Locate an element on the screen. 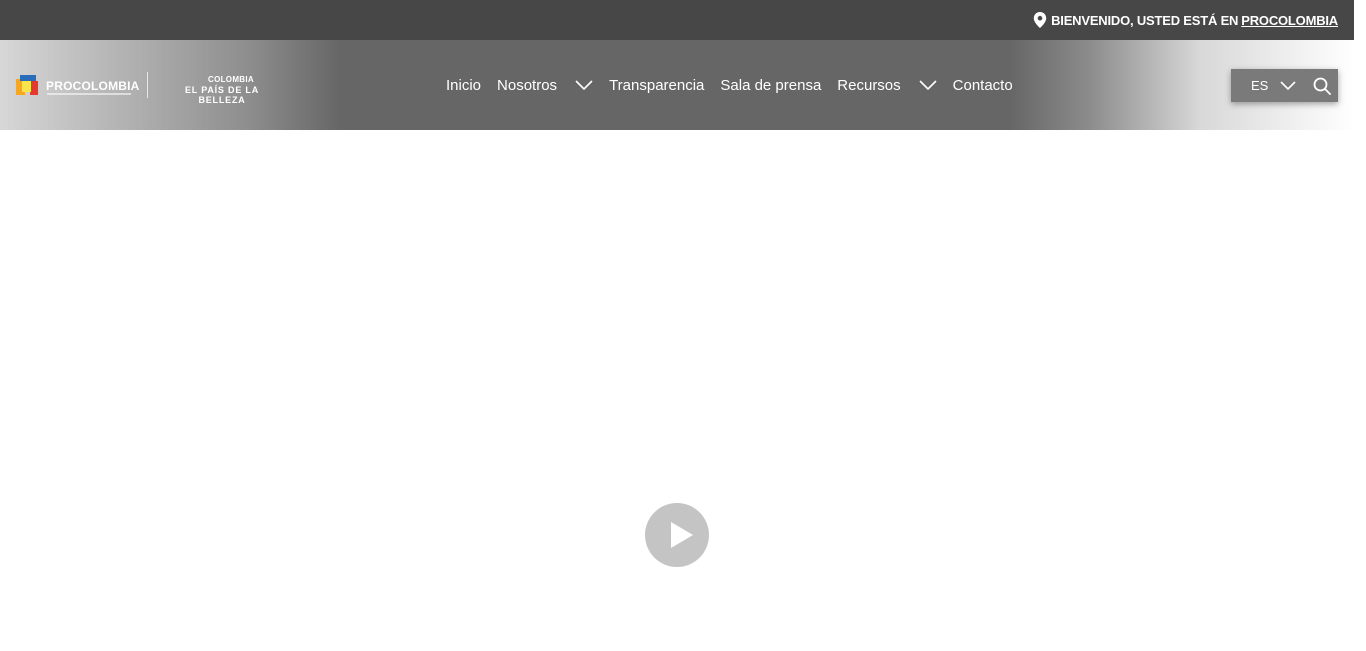  search-icon is located at coordinates (1322, 86).